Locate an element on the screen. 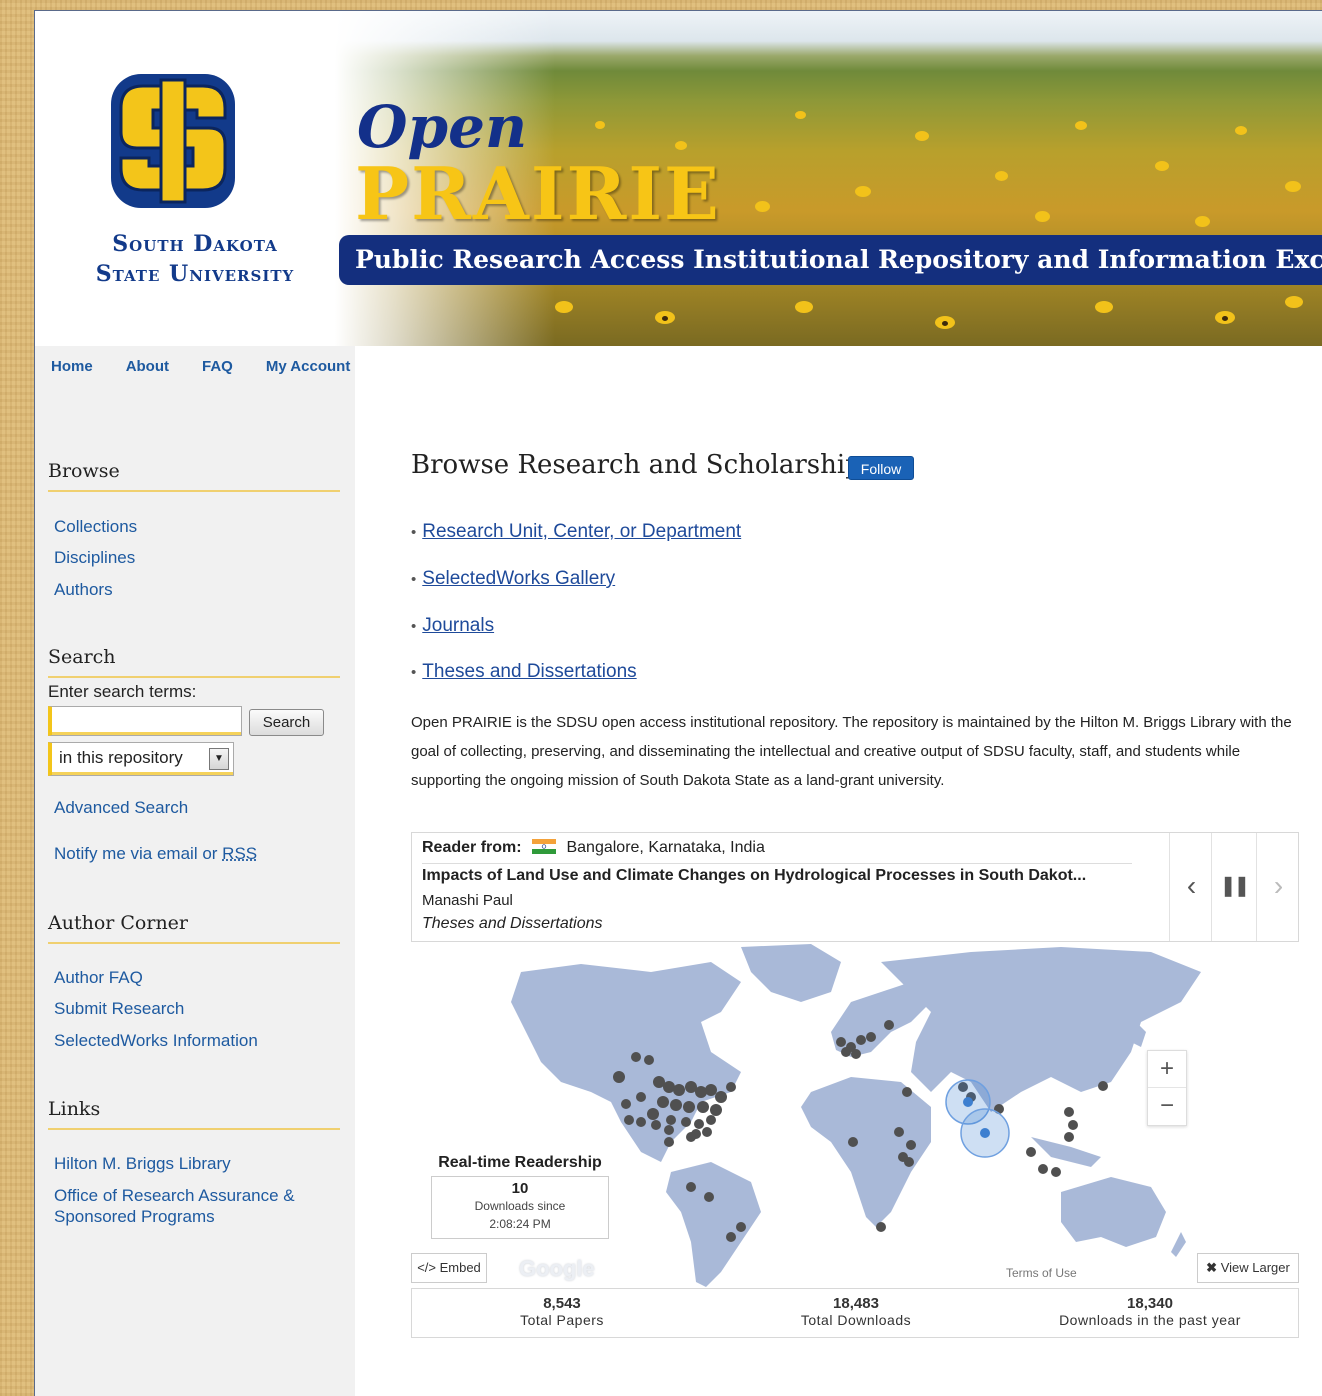 The width and height of the screenshot is (1322, 1396). browse-collections-link: Collections is located at coordinates (95, 527).